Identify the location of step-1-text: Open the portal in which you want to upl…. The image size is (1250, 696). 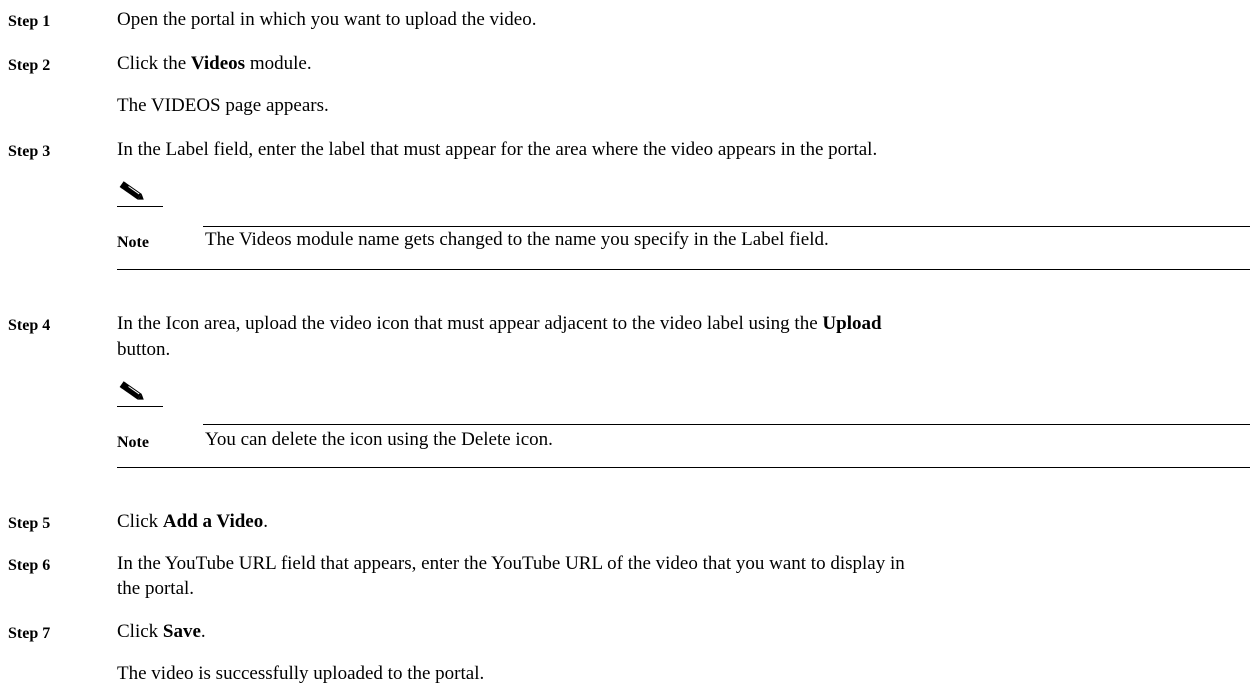
(327, 19).